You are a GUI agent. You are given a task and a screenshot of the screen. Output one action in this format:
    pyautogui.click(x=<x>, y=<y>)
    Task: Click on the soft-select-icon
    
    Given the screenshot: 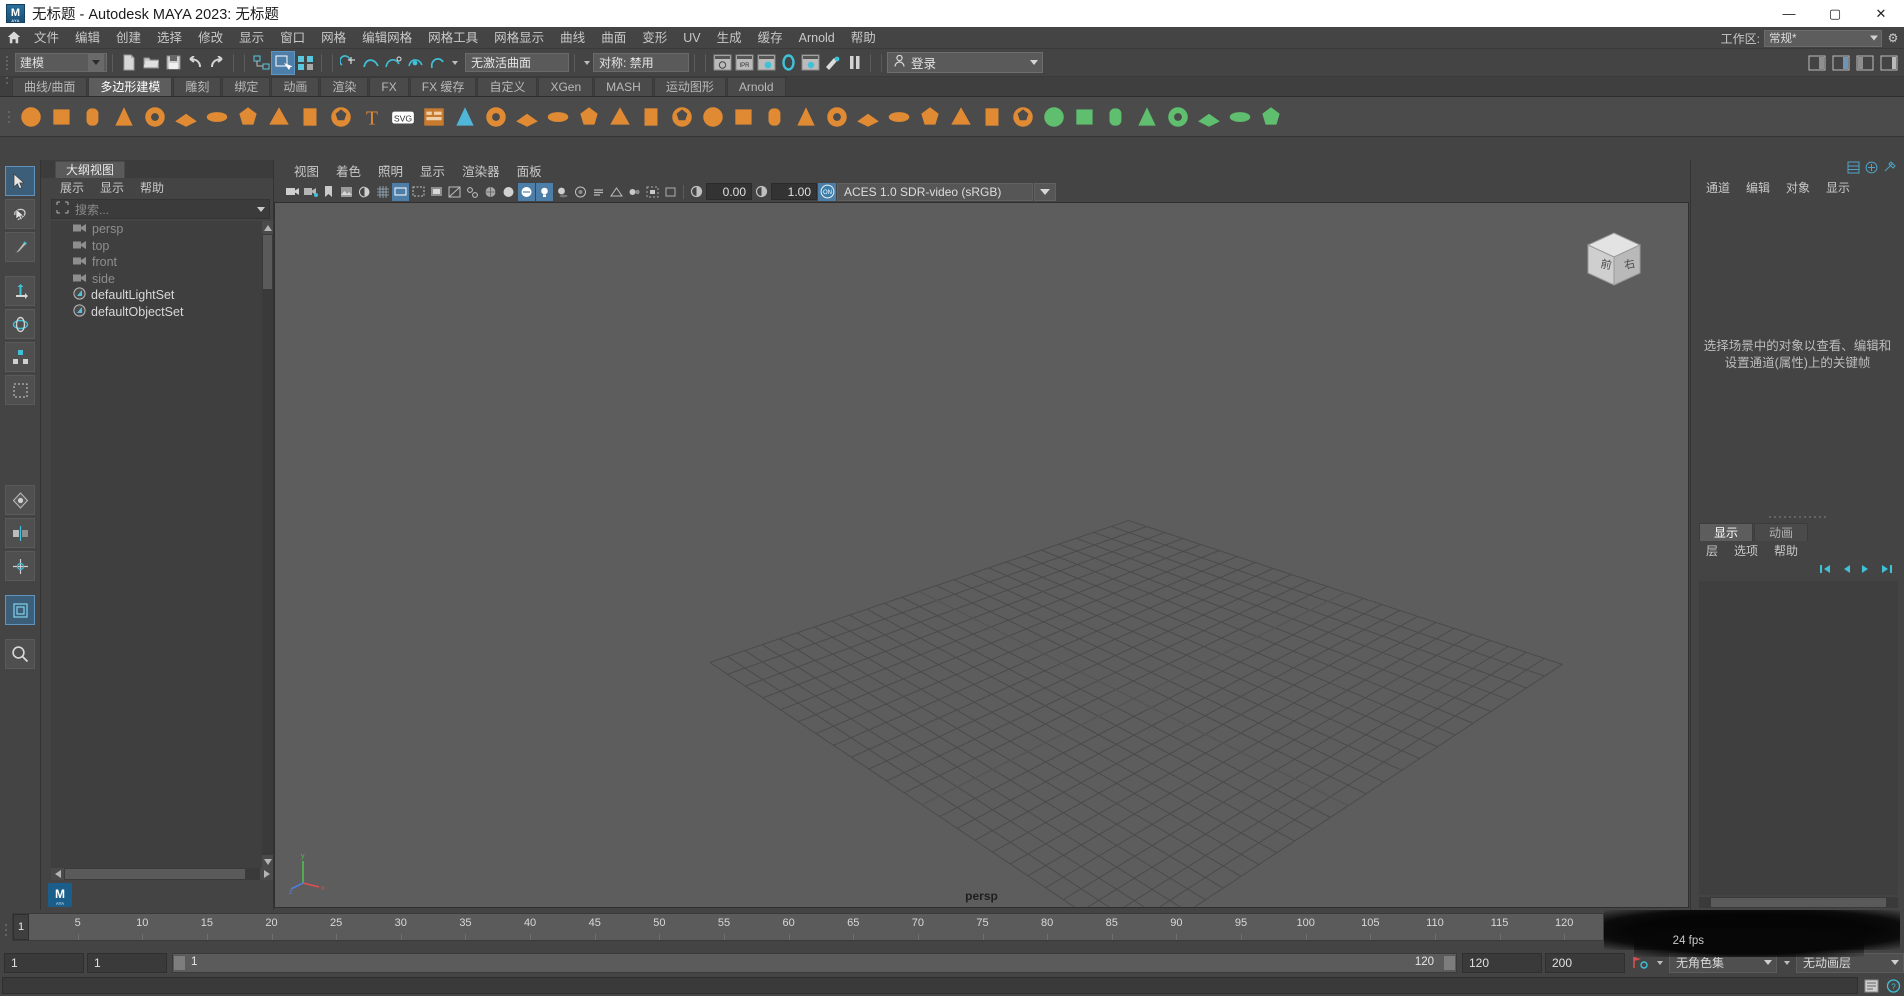 What is the action you would take?
    pyautogui.click(x=20, y=500)
    